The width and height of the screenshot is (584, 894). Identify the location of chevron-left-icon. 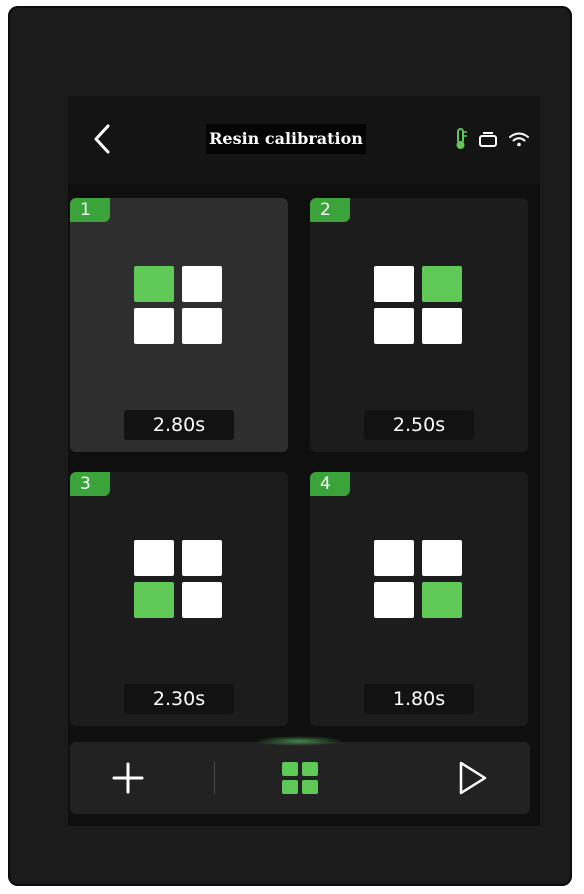
(102, 139).